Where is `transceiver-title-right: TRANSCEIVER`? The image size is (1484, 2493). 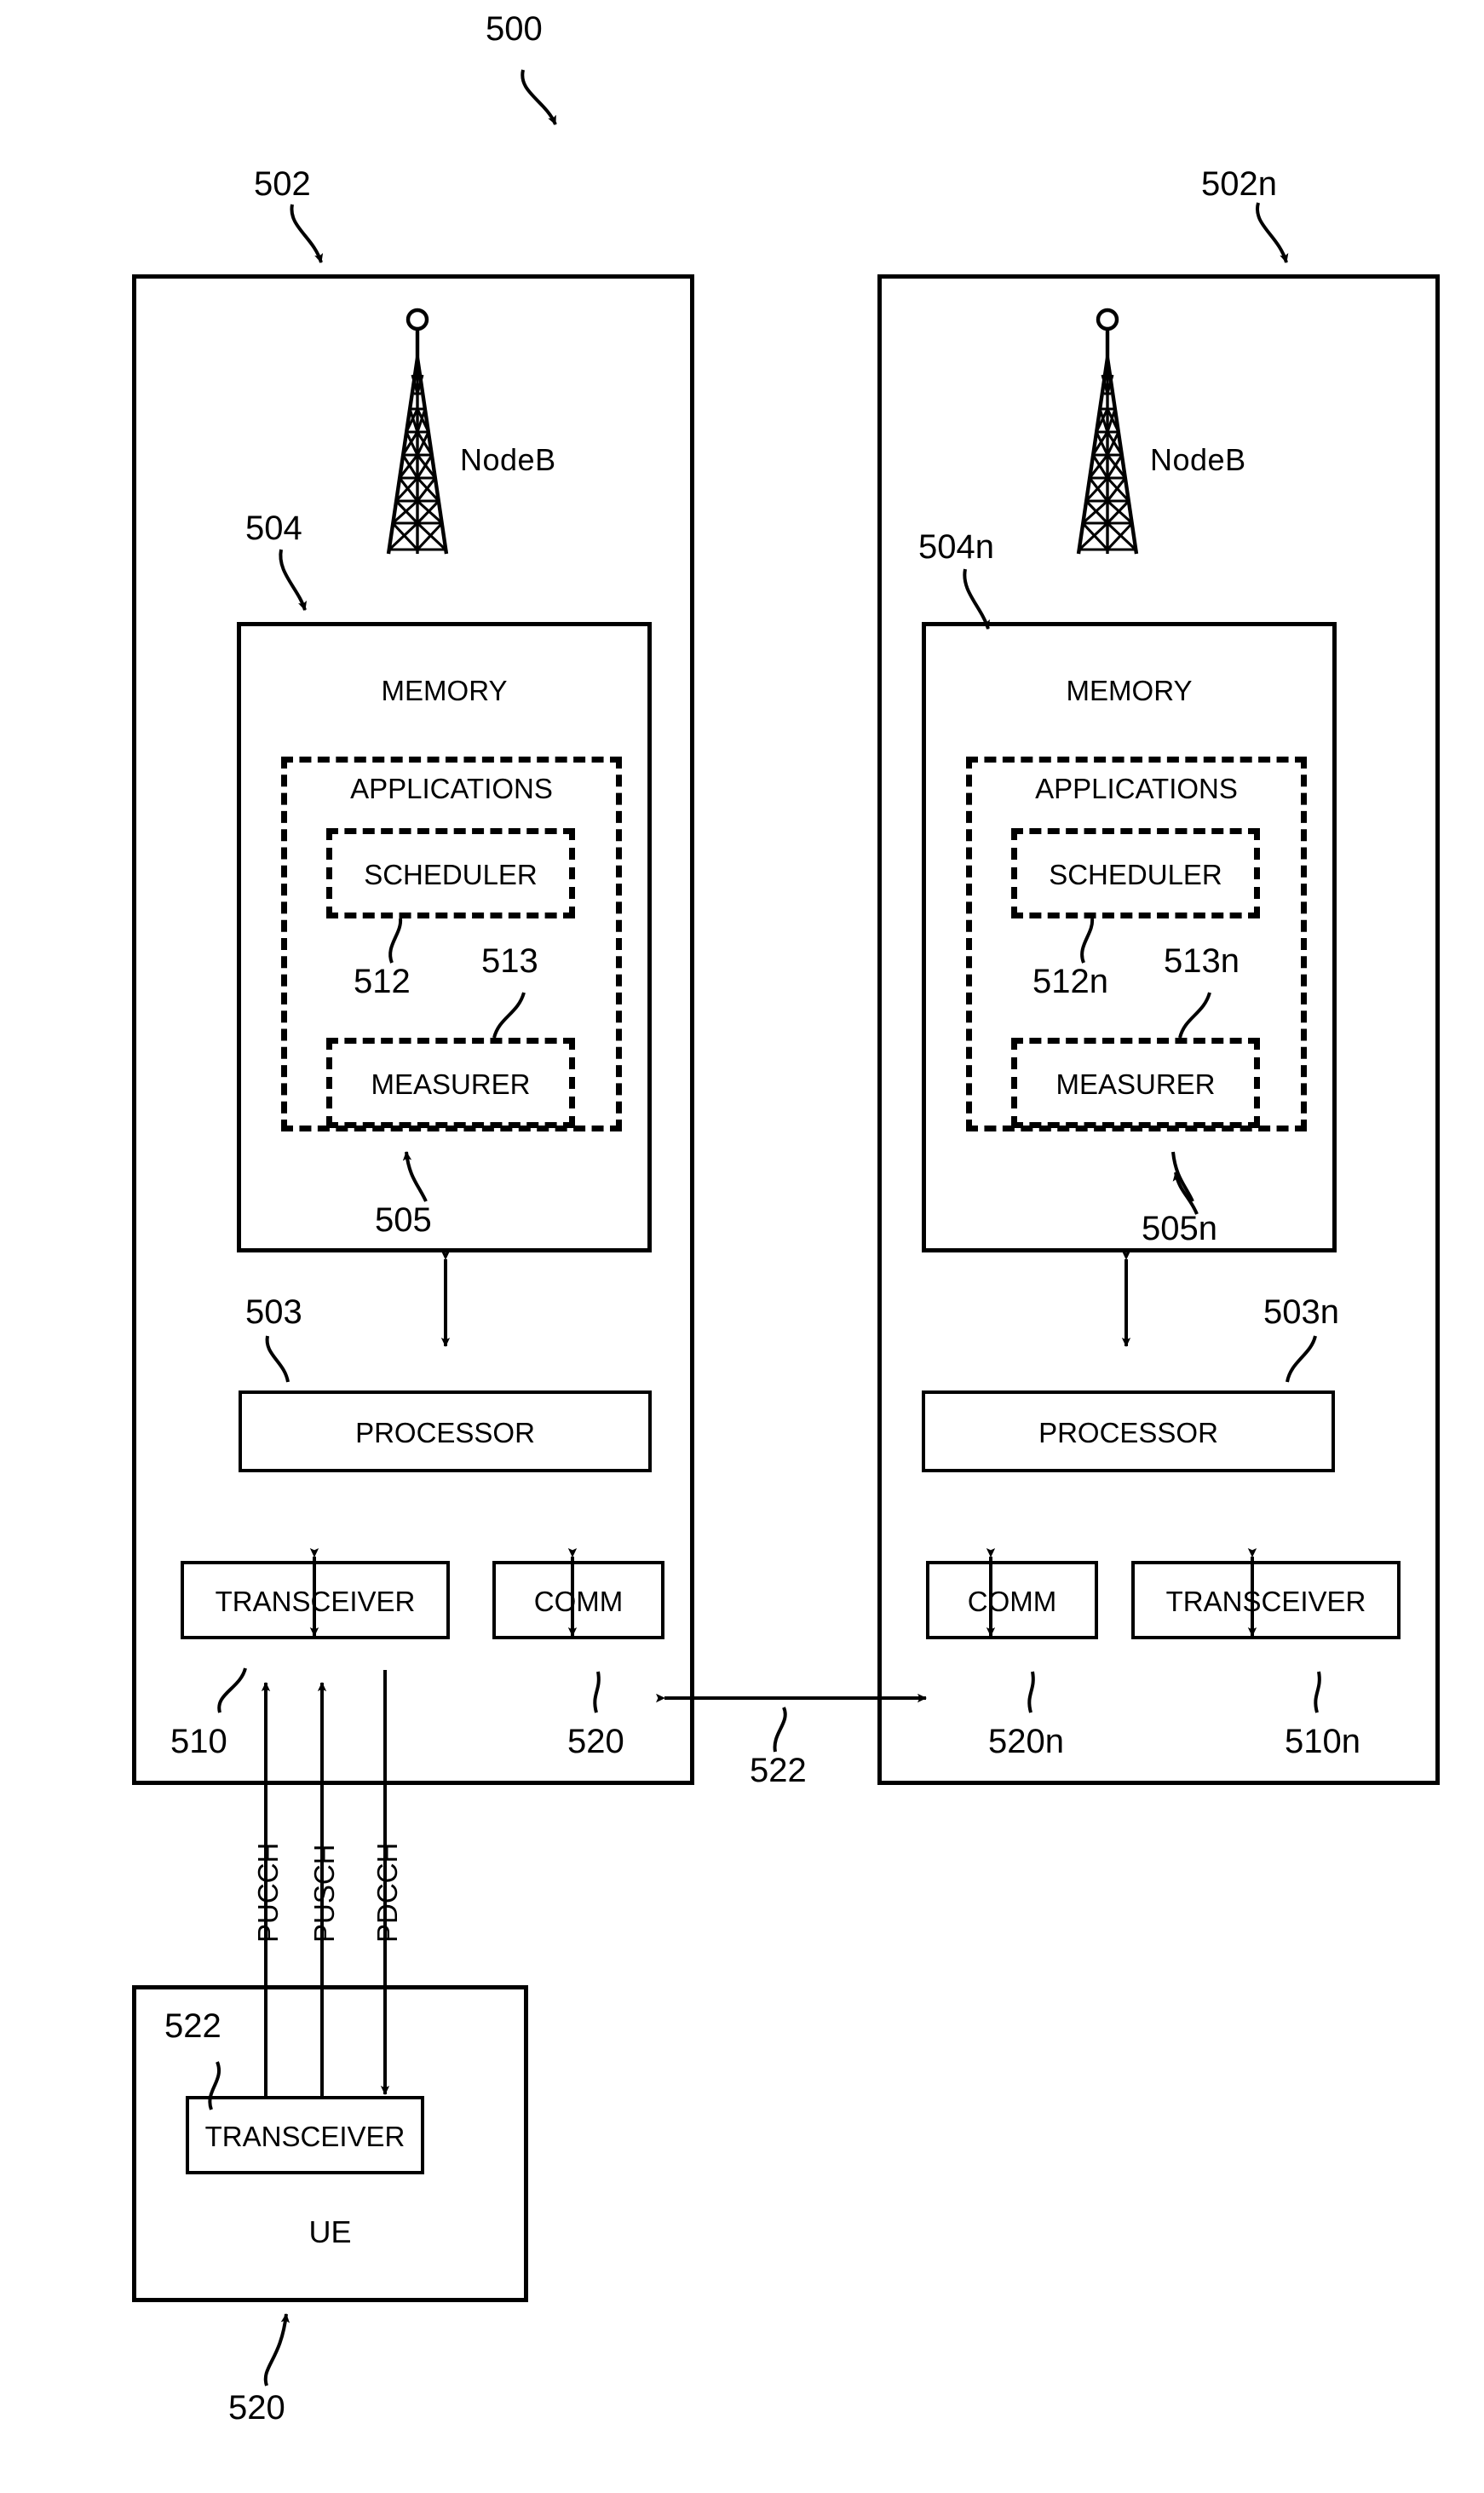
transceiver-title-right: TRANSCEIVER is located at coordinates (1265, 1601).